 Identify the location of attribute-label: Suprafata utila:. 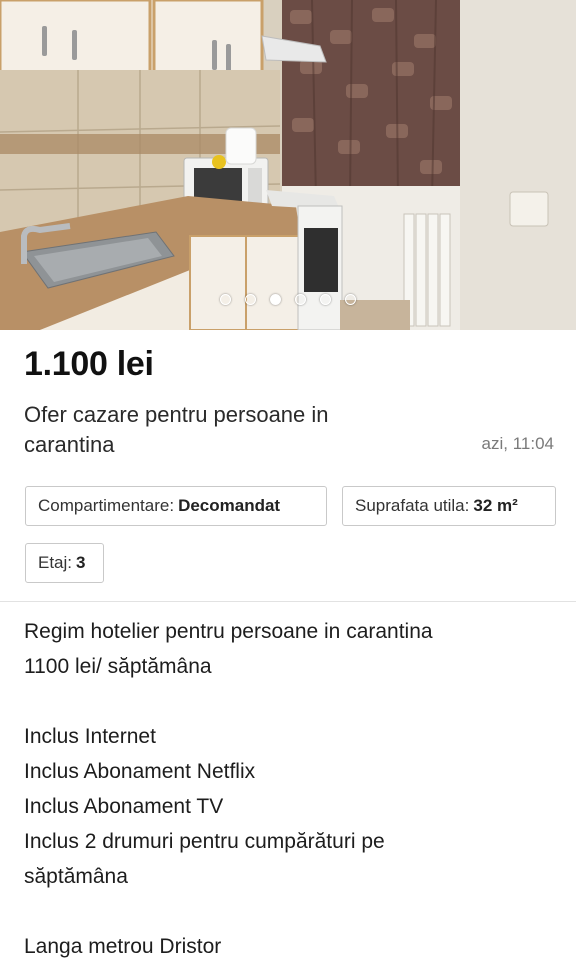
(412, 505).